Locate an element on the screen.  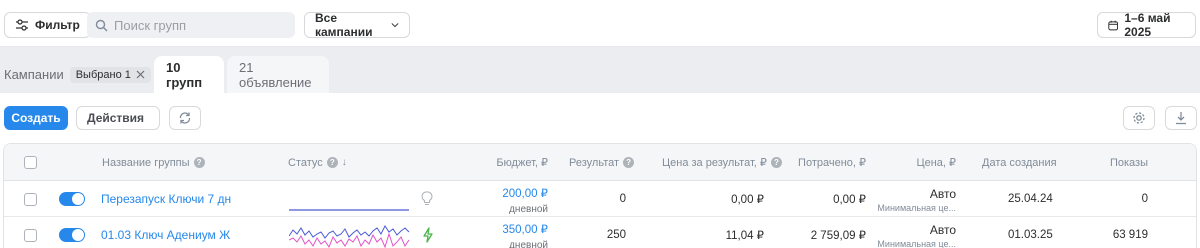
spent-value: 0,00 ₽ is located at coordinates (849, 200).